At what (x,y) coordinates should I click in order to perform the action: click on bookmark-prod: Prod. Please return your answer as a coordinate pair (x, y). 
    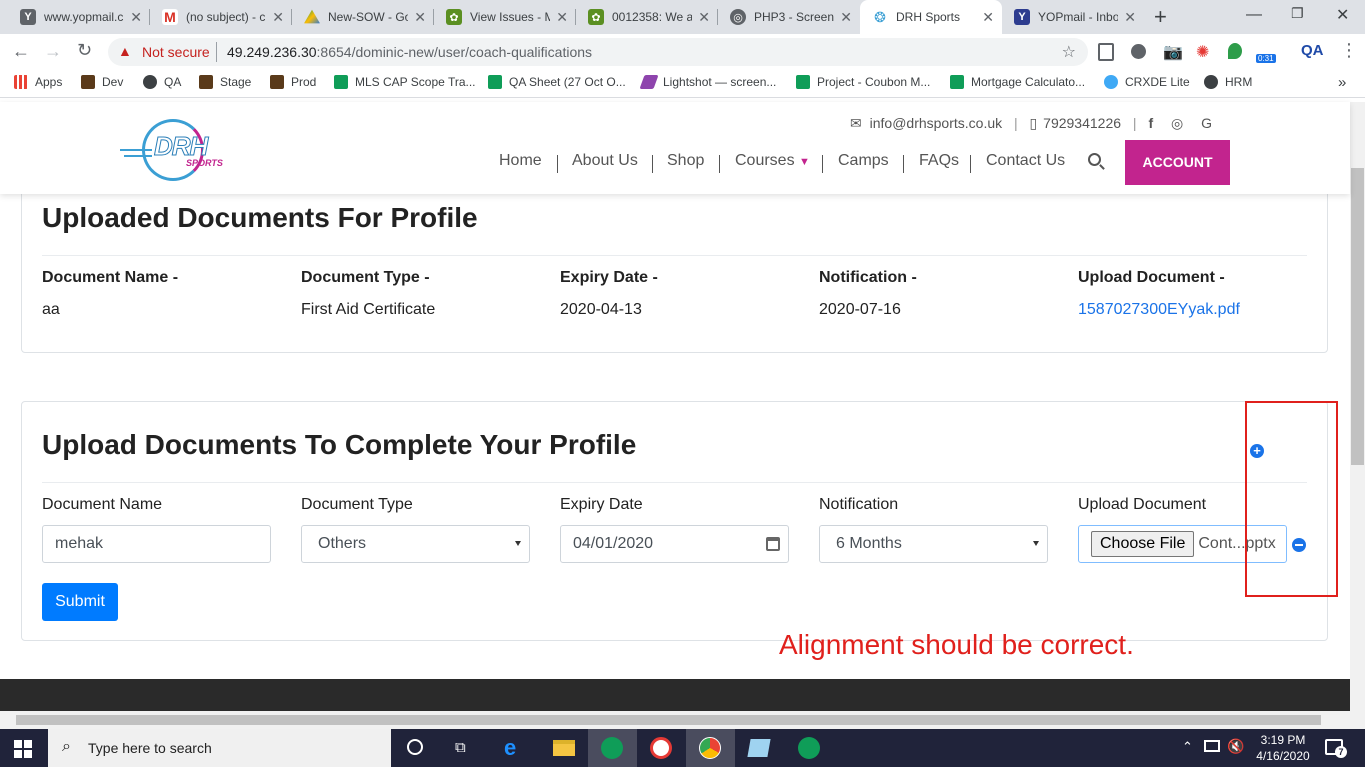
    Looking at the image, I should click on (293, 82).